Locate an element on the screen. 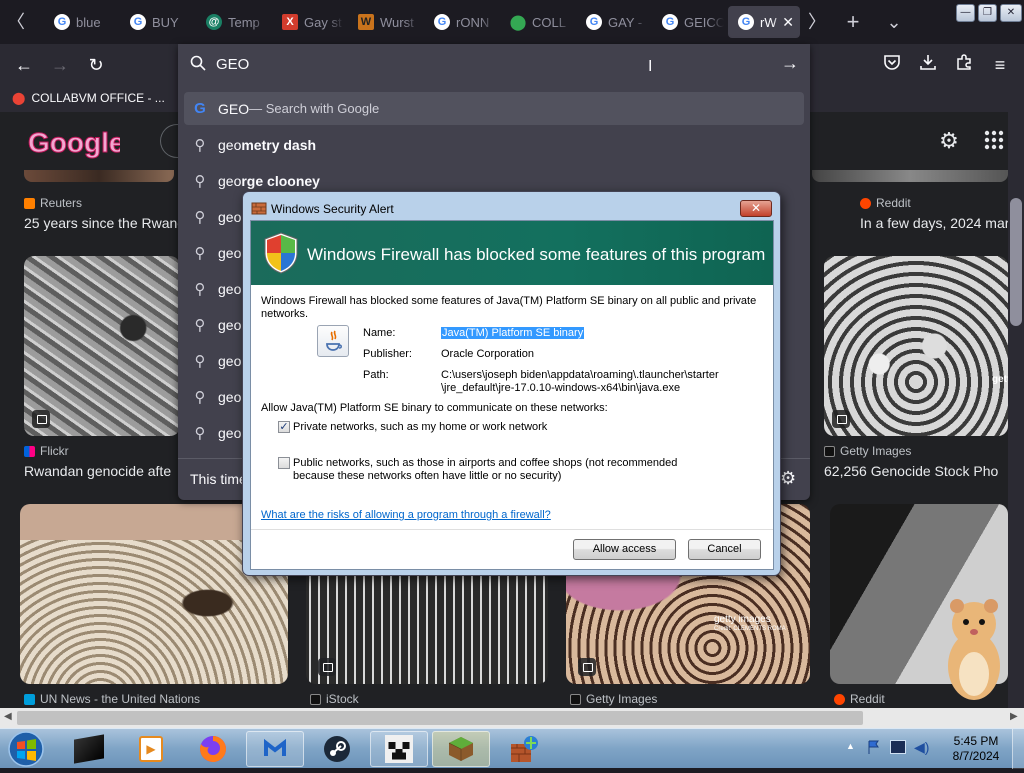 Image resolution: width=1024 pixels, height=773 pixels. reload-icon: ↻ is located at coordinates (96, 65).